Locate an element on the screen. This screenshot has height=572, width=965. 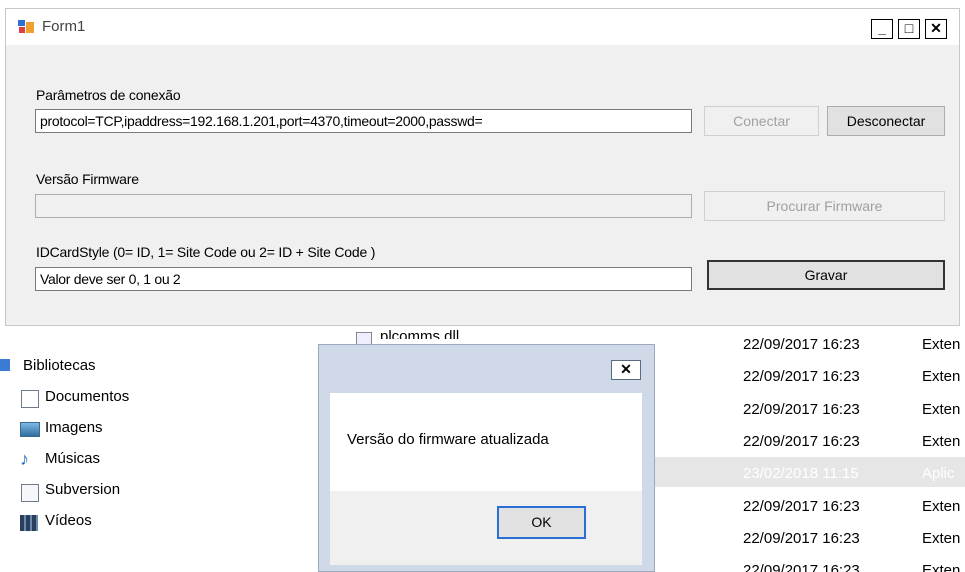
subversion-icon is located at coordinates (30, 493).